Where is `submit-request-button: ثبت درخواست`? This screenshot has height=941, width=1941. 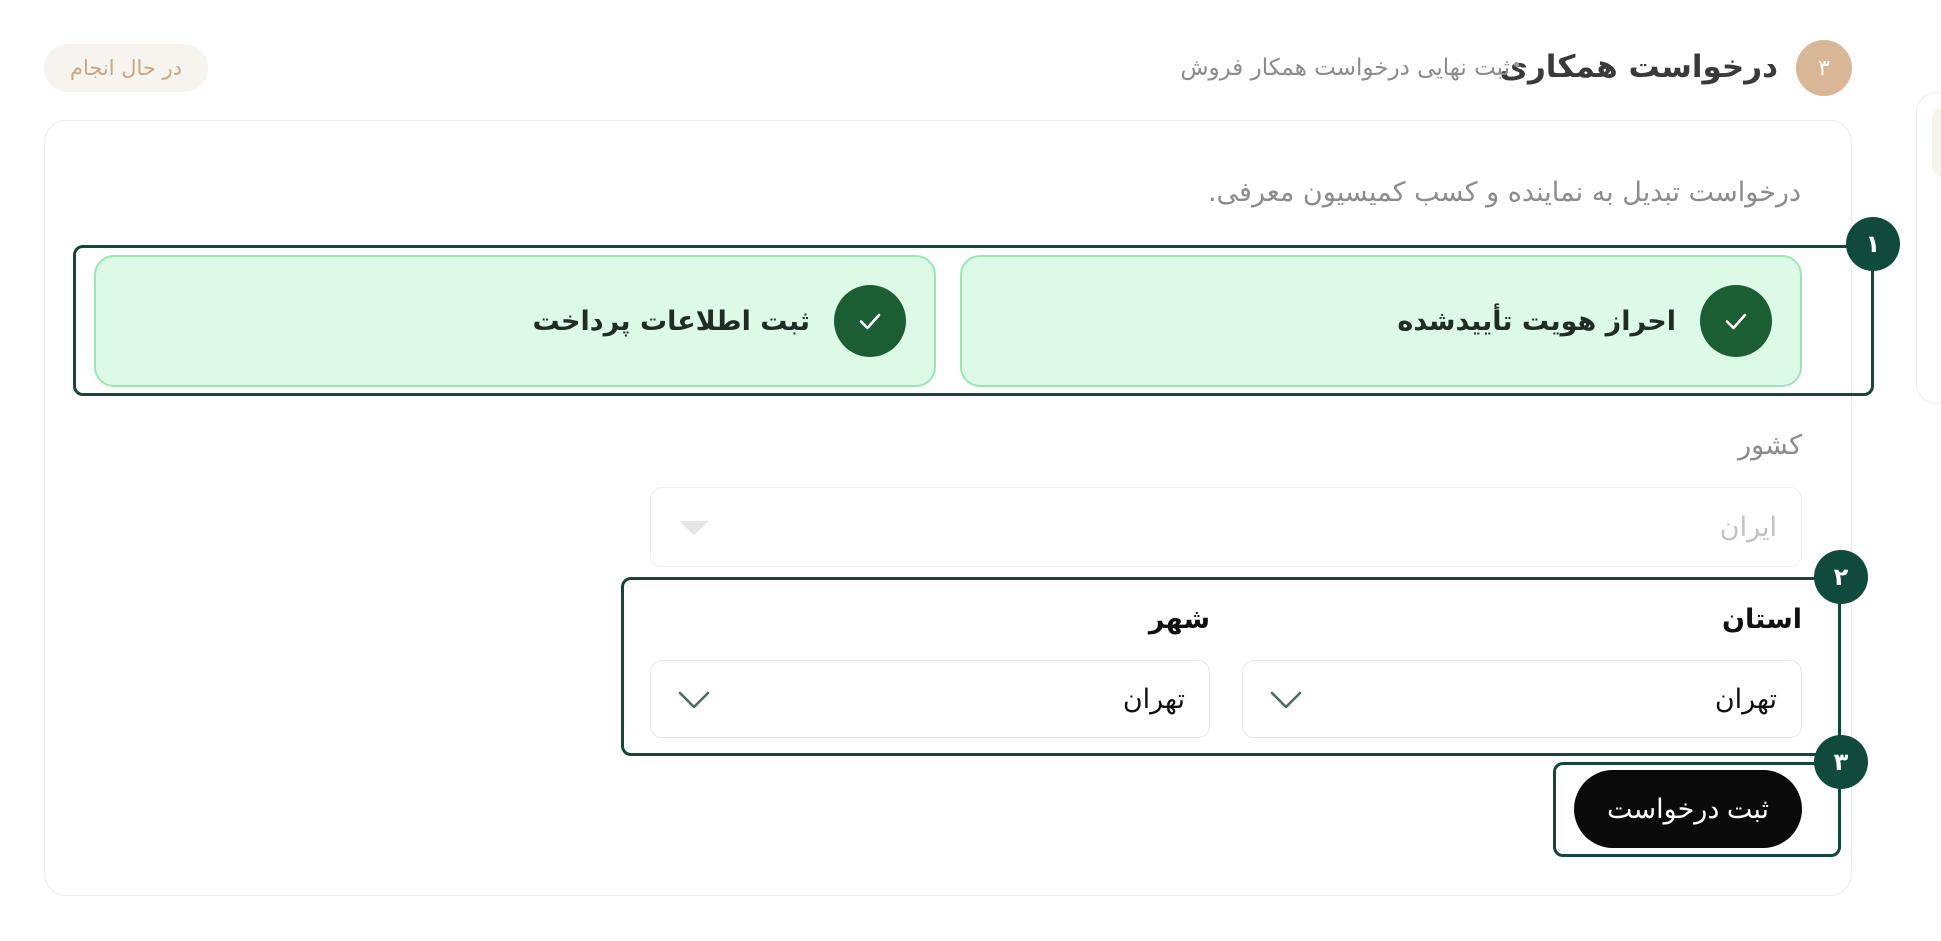 submit-request-button: ثبت درخواست is located at coordinates (1688, 809).